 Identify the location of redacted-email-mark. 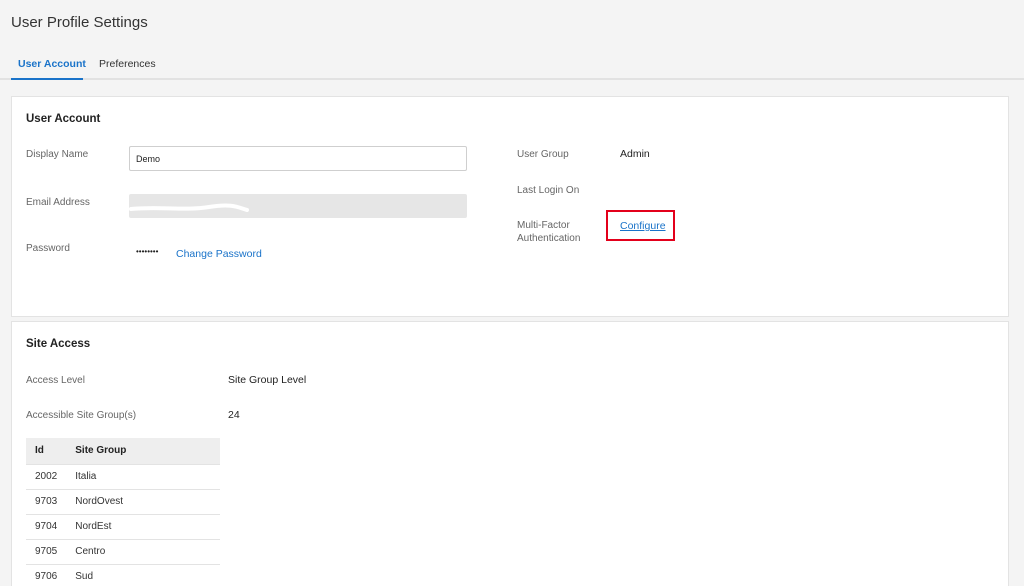
(189, 207).